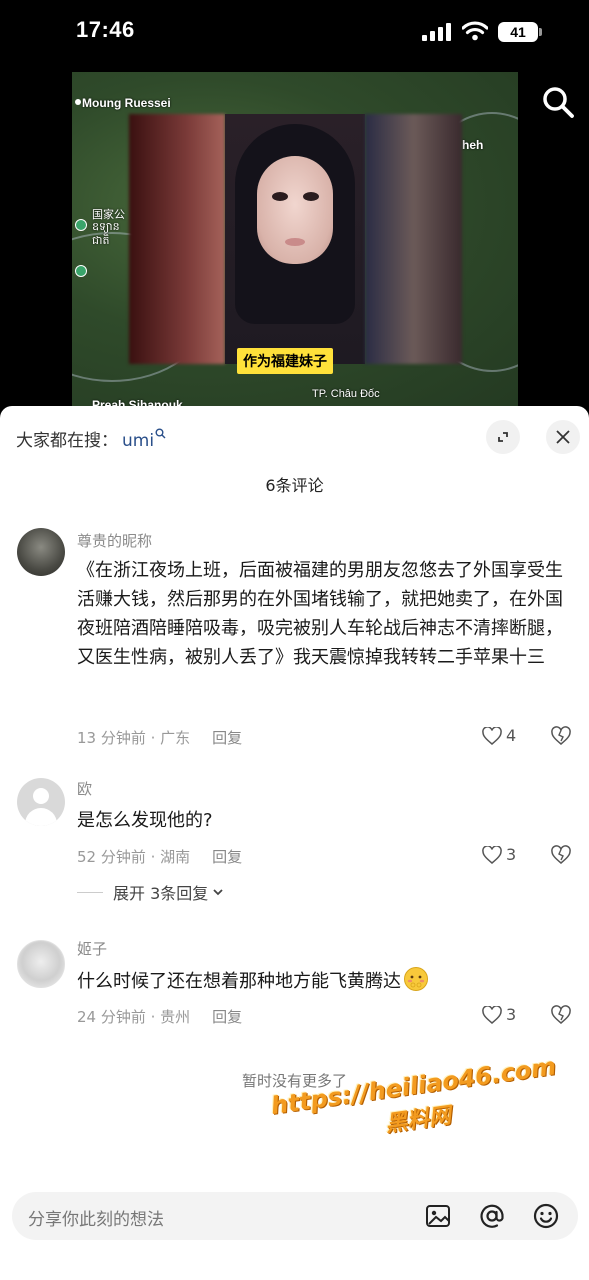  I want to click on cellular-signal-icon, so click(436, 32).